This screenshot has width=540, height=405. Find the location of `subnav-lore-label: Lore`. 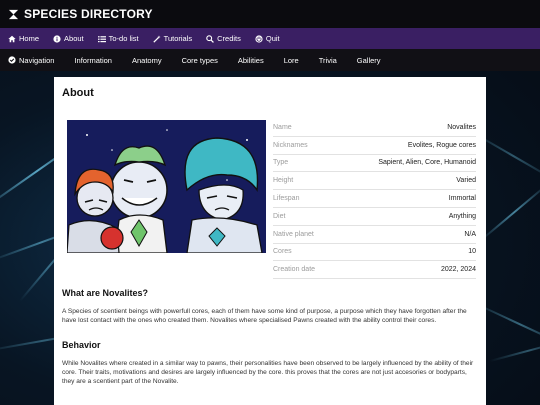

subnav-lore-label: Lore is located at coordinates (291, 60).